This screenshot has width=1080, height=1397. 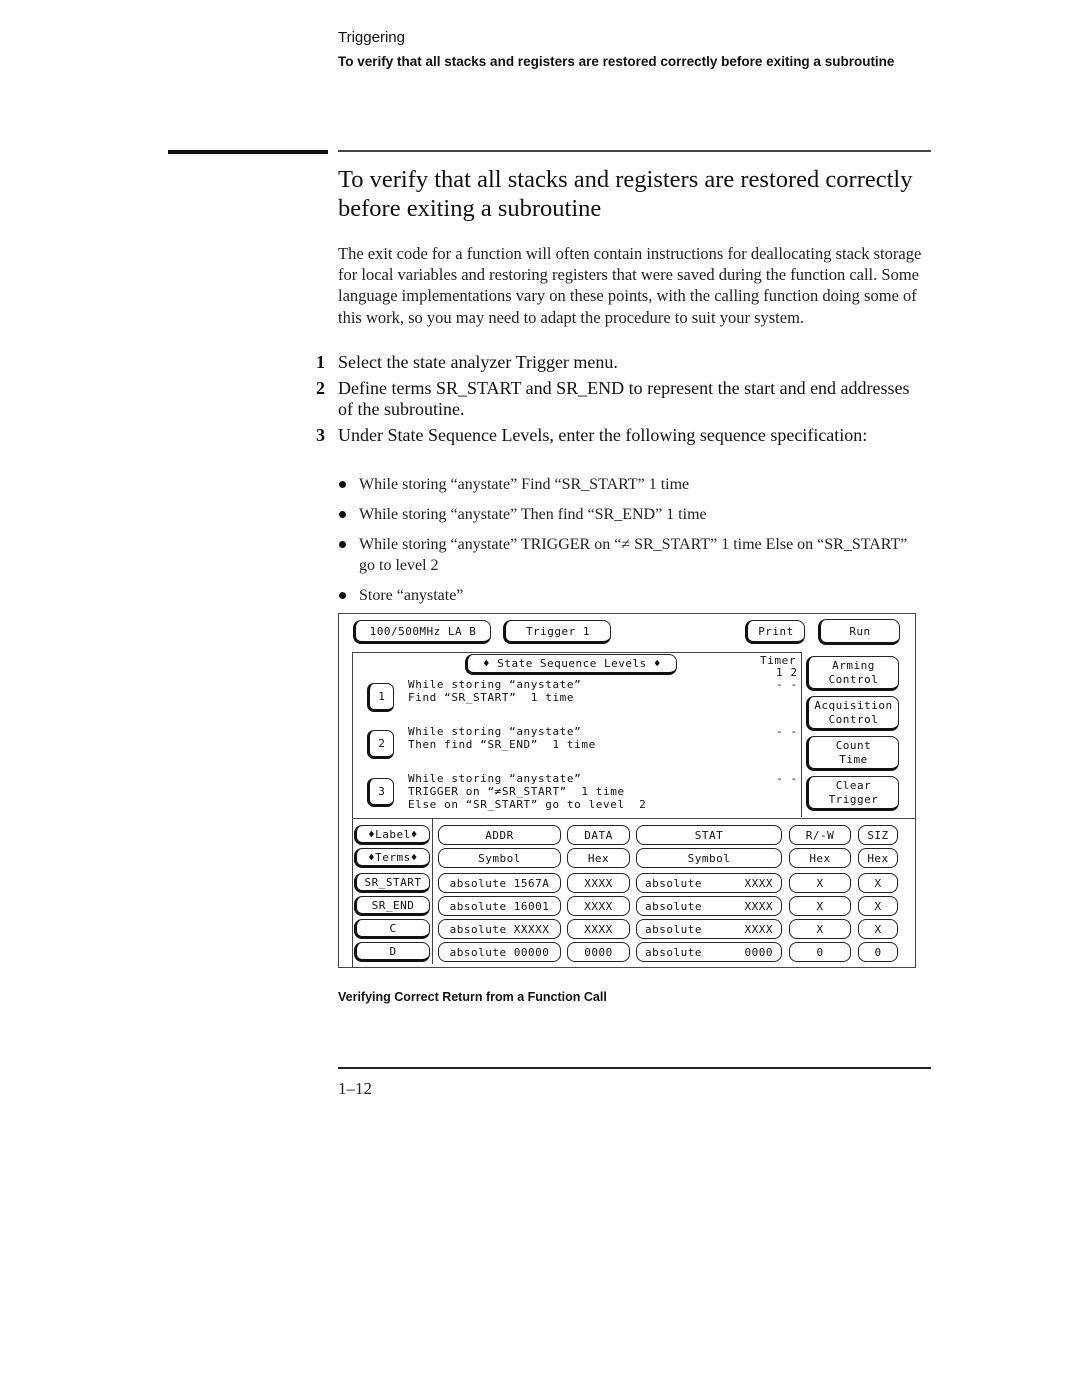 What do you see at coordinates (598, 858) in the screenshot?
I see `format-data: Hex` at bounding box center [598, 858].